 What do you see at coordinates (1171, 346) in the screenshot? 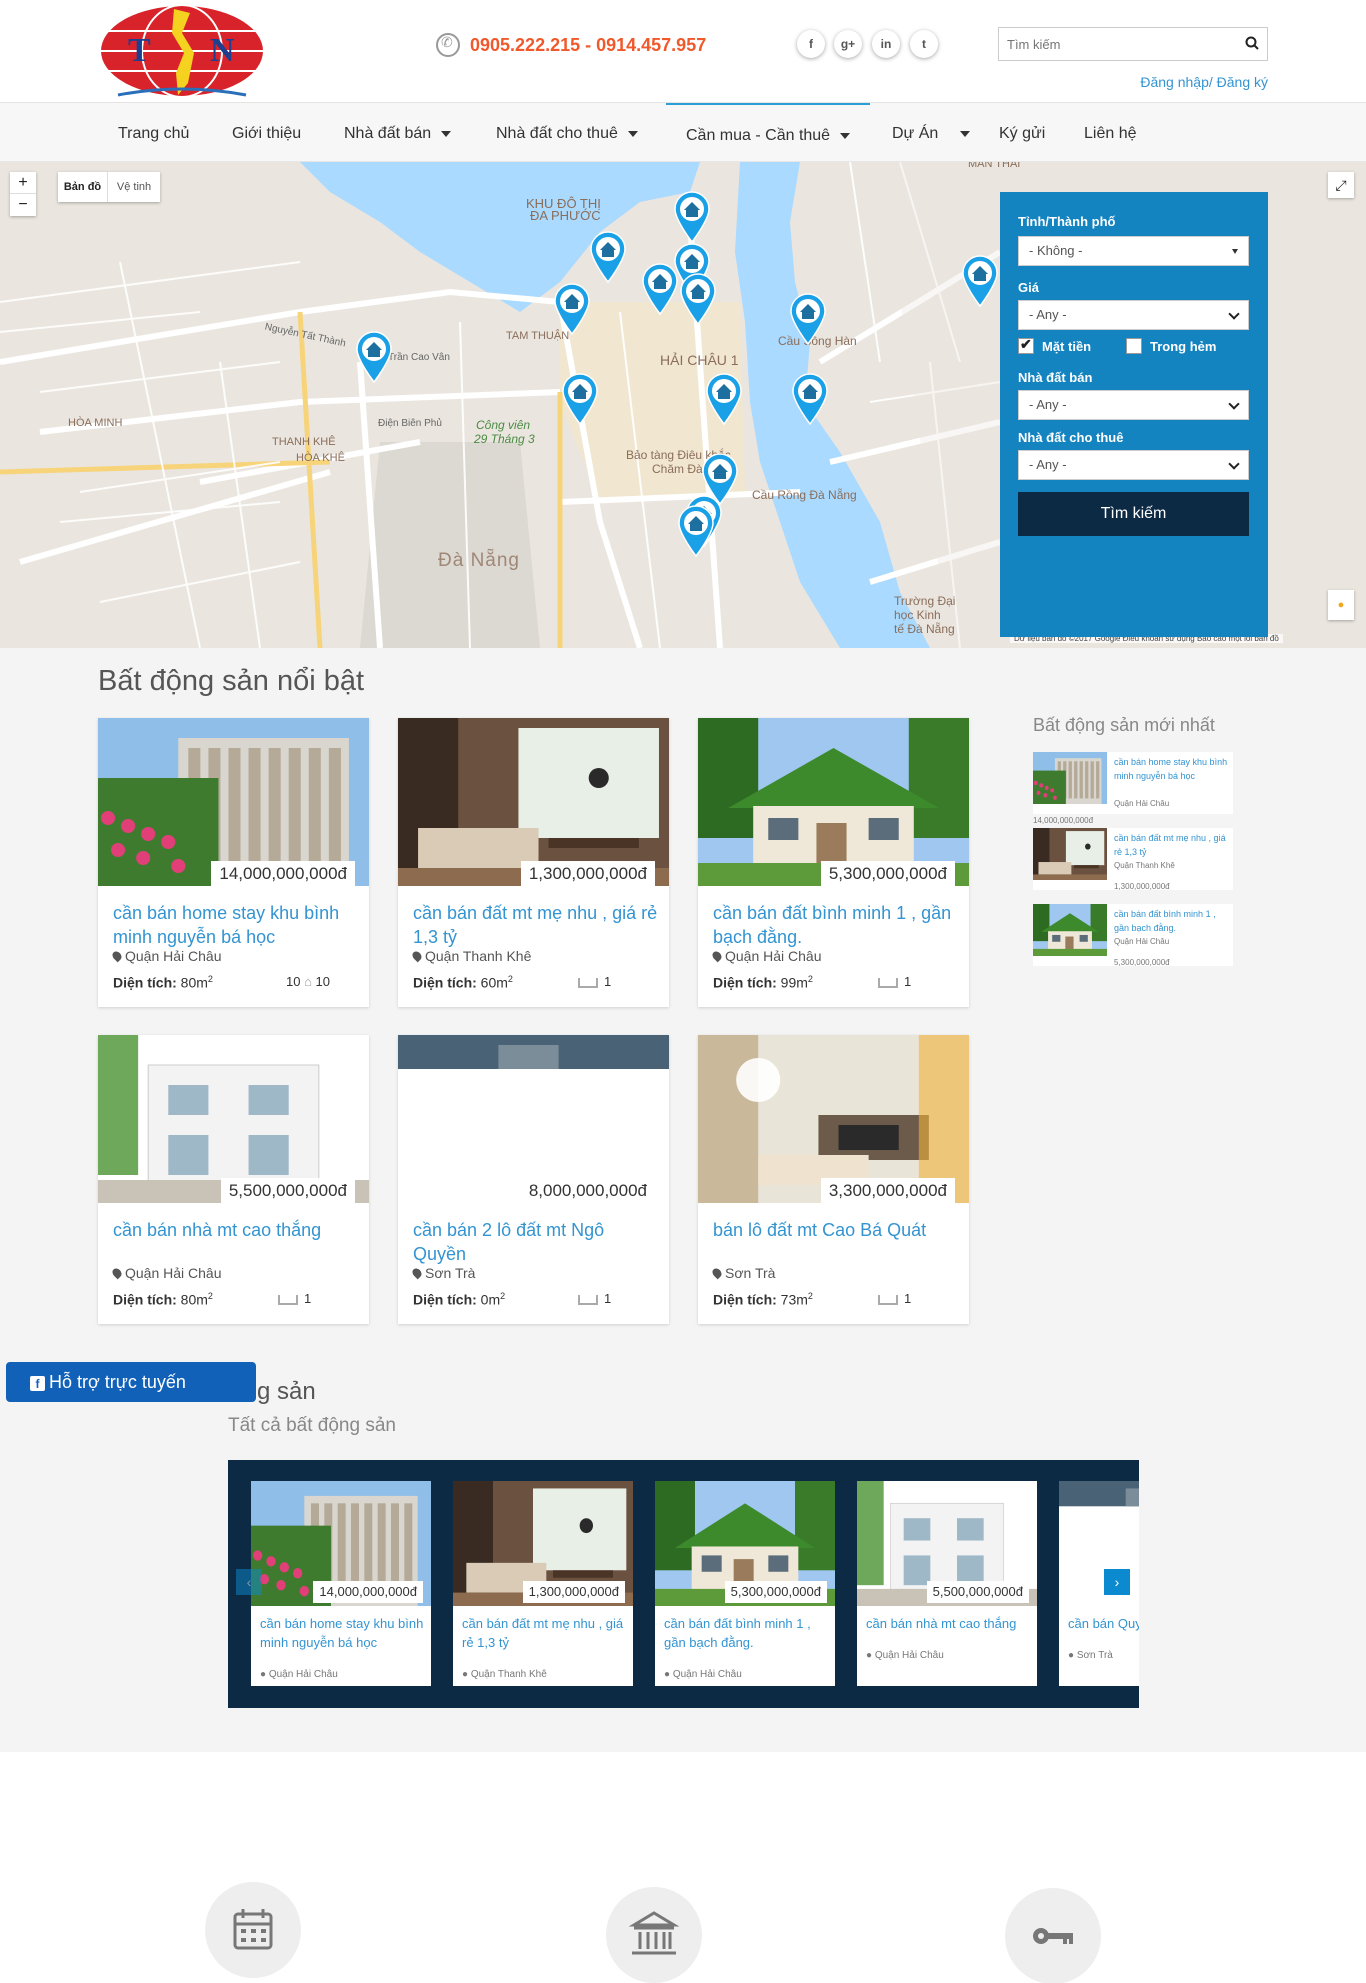
I see `alley-checkbox: Trong hẻm` at bounding box center [1171, 346].